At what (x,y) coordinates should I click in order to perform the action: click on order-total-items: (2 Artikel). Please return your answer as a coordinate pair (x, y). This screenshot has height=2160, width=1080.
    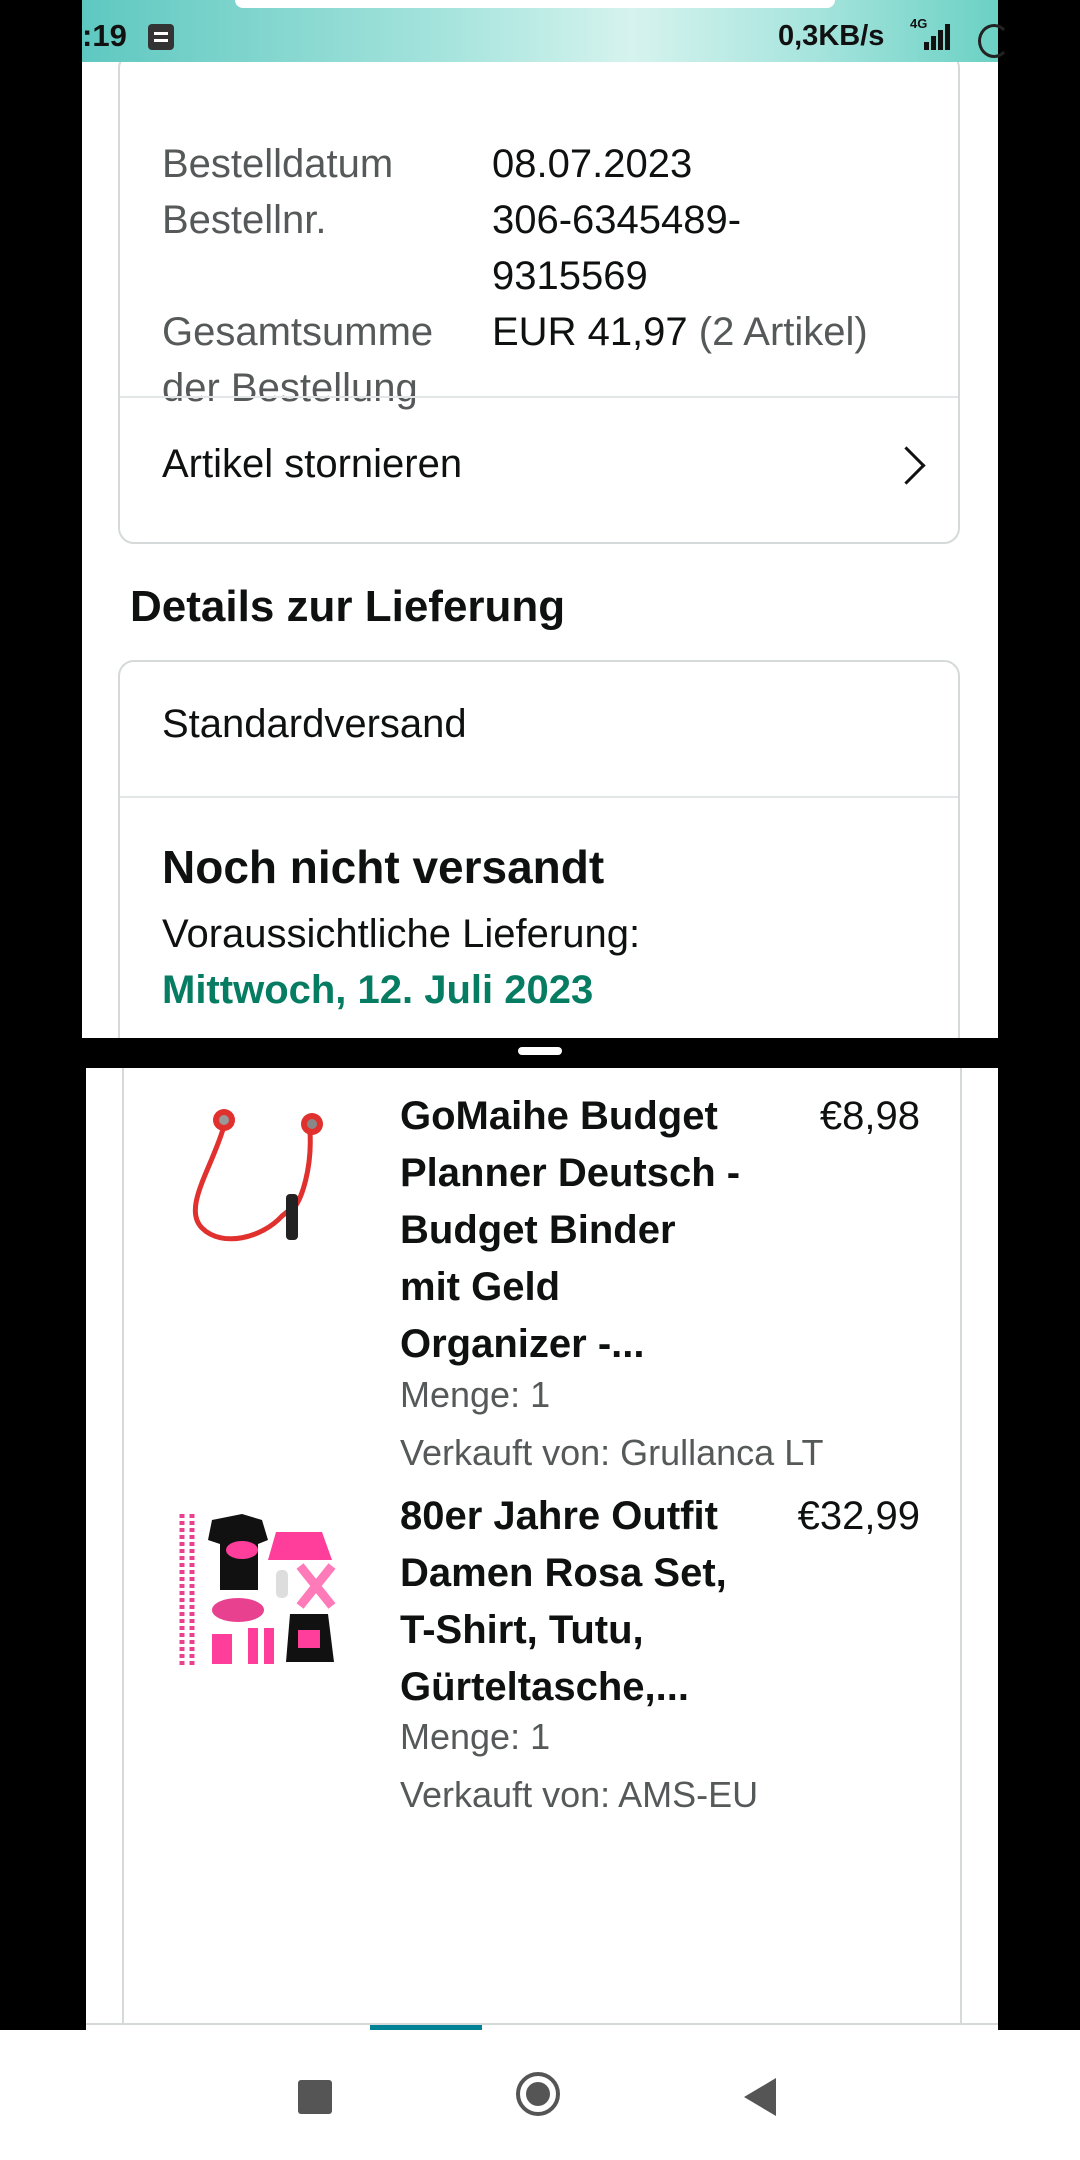
    Looking at the image, I should click on (783, 332).